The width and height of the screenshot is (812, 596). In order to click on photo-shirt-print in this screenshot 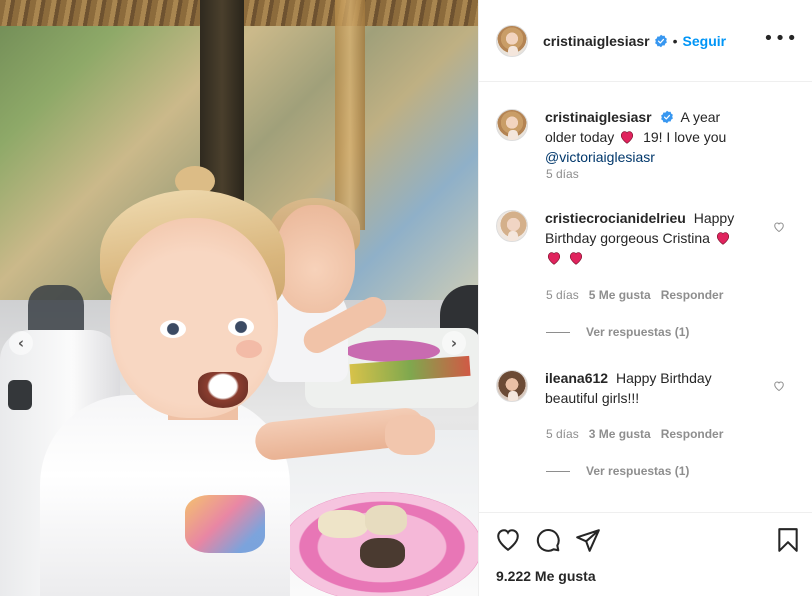, I will do `click(225, 524)`.